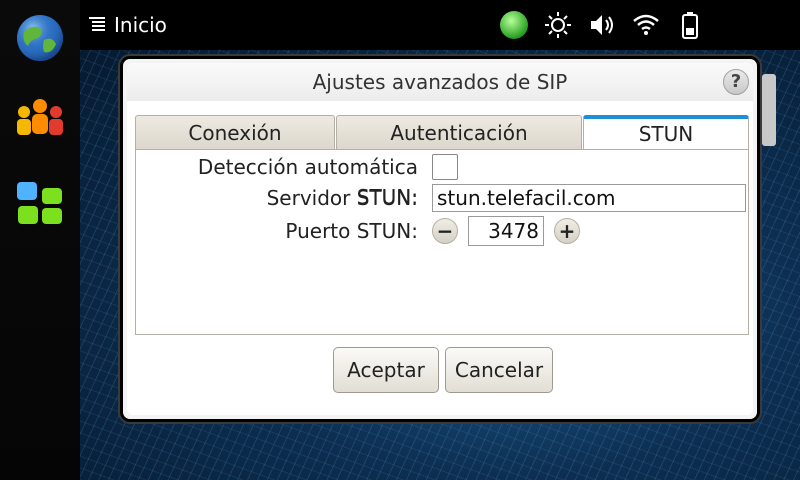 Image resolution: width=800 pixels, height=480 pixels. What do you see at coordinates (769, 110) in the screenshot?
I see `scroll-indicator` at bounding box center [769, 110].